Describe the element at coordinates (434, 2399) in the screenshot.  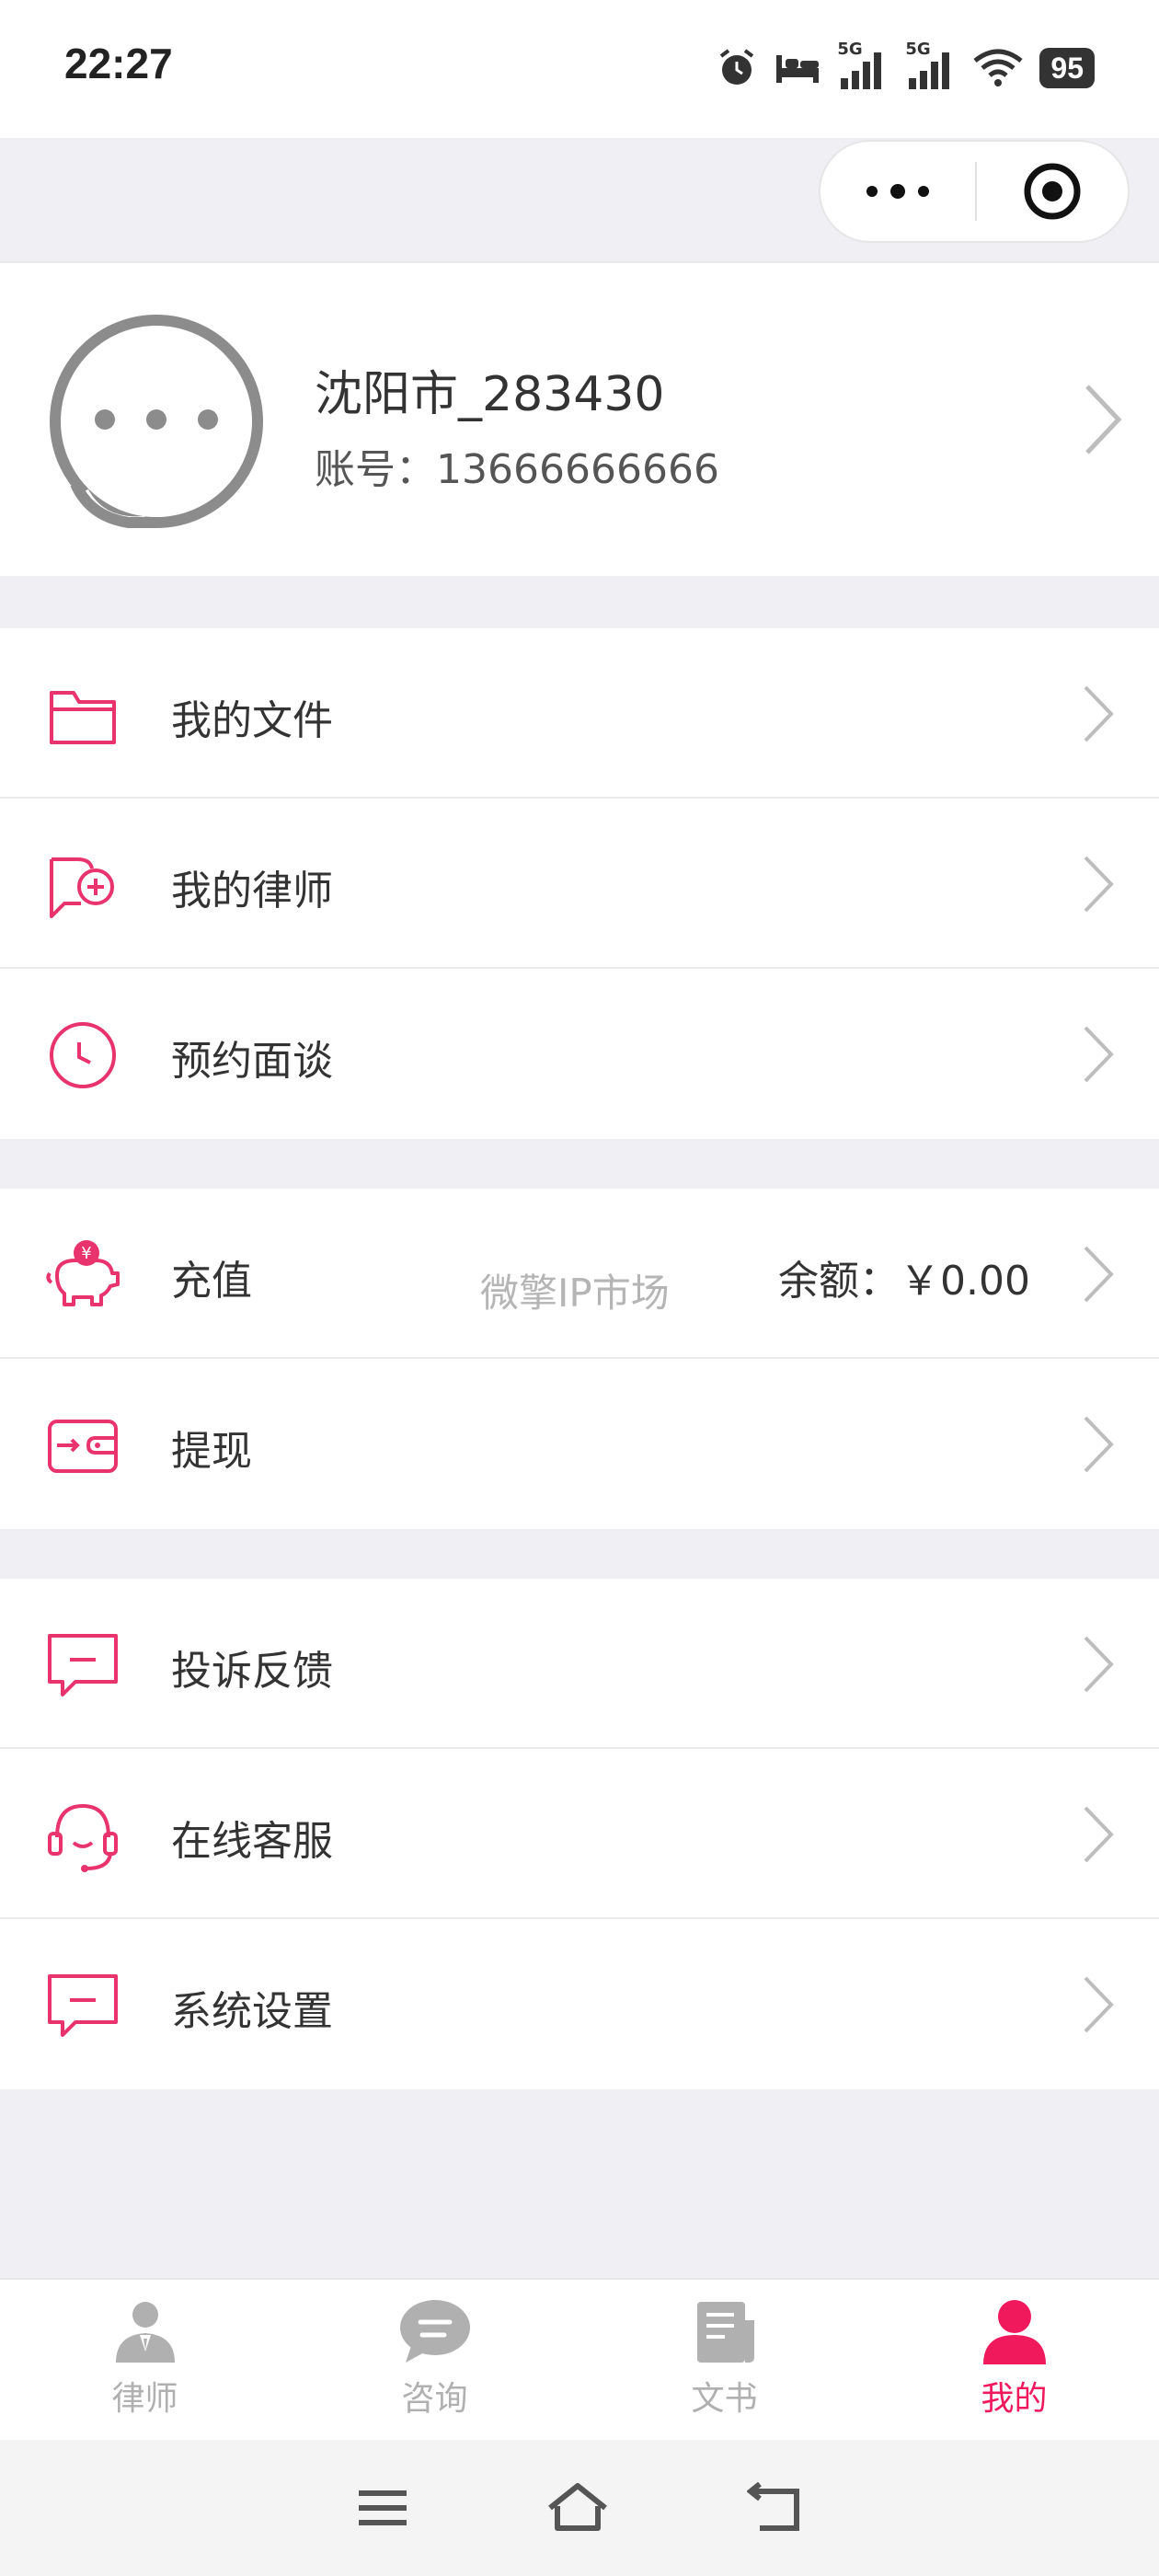
I see `tab-label: 咨询` at that location.